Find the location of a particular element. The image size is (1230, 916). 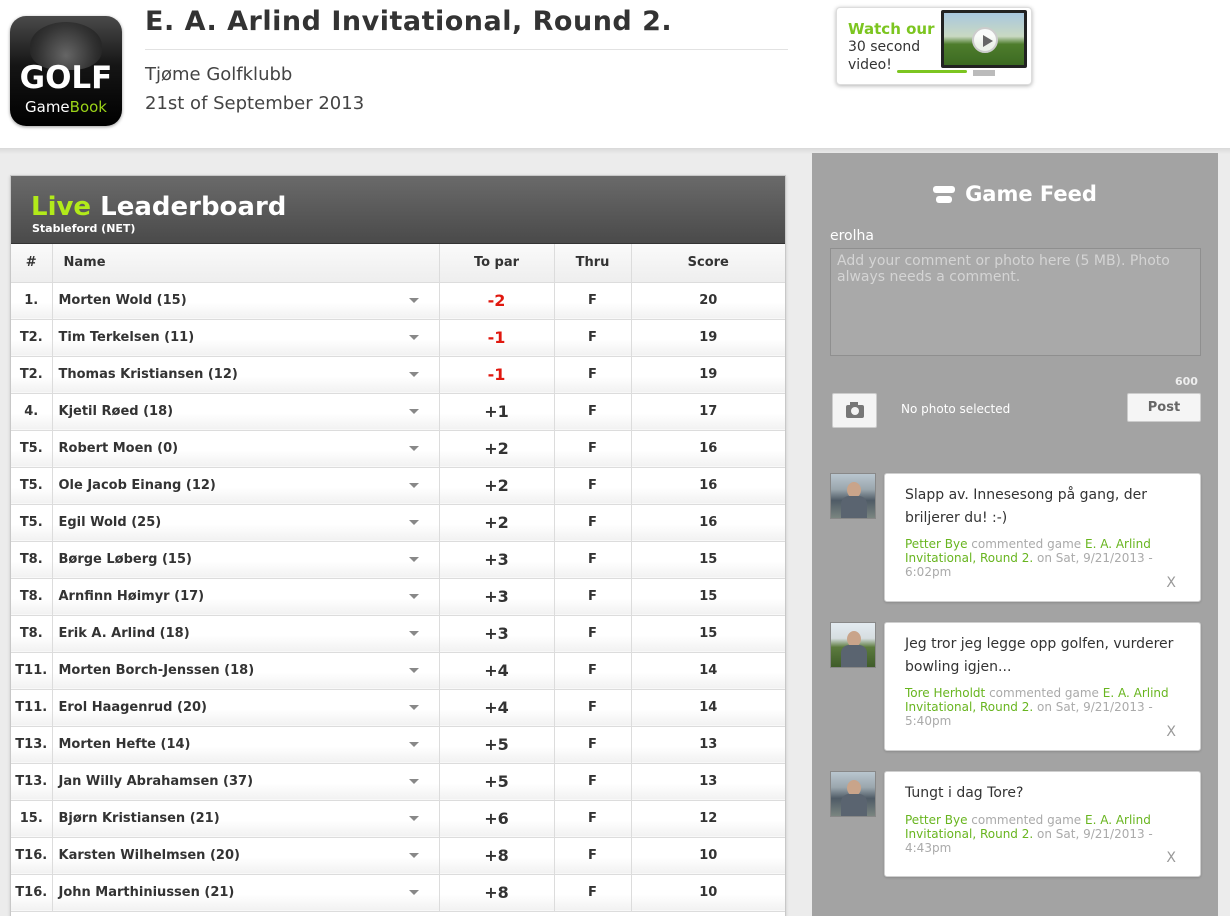

player-name-text: Ole Jacob Einang (12) is located at coordinates (137, 485).